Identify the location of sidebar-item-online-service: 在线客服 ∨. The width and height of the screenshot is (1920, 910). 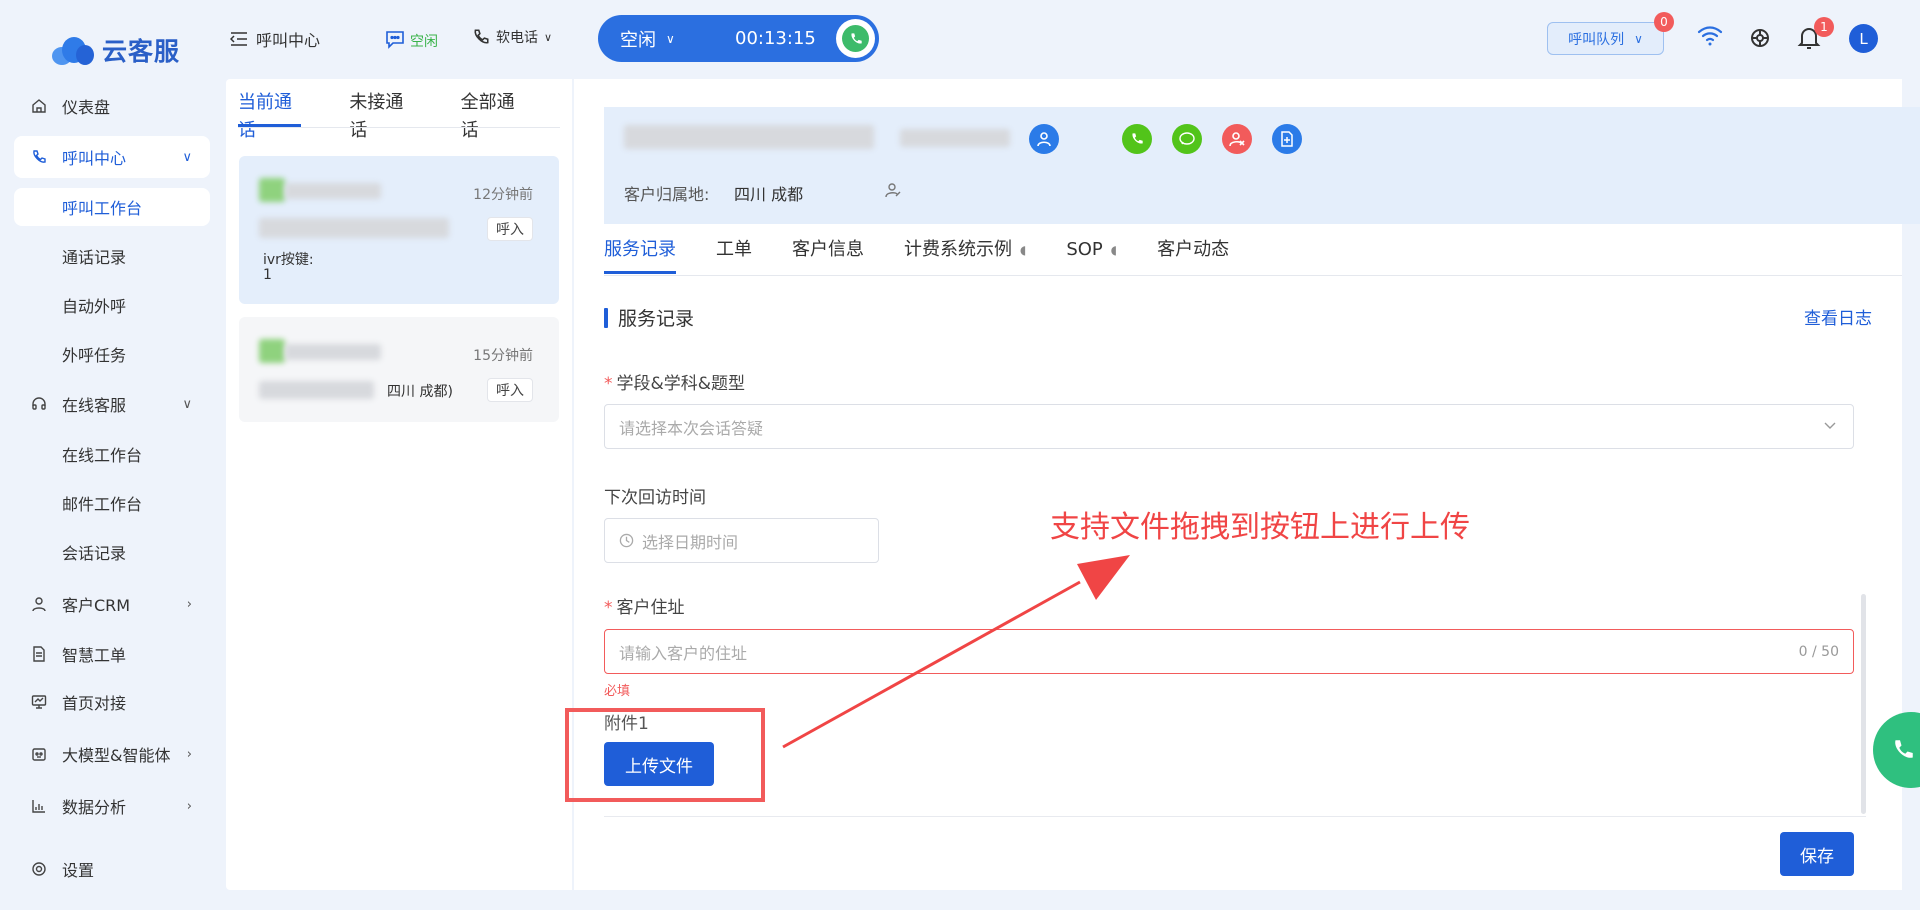
(112, 404).